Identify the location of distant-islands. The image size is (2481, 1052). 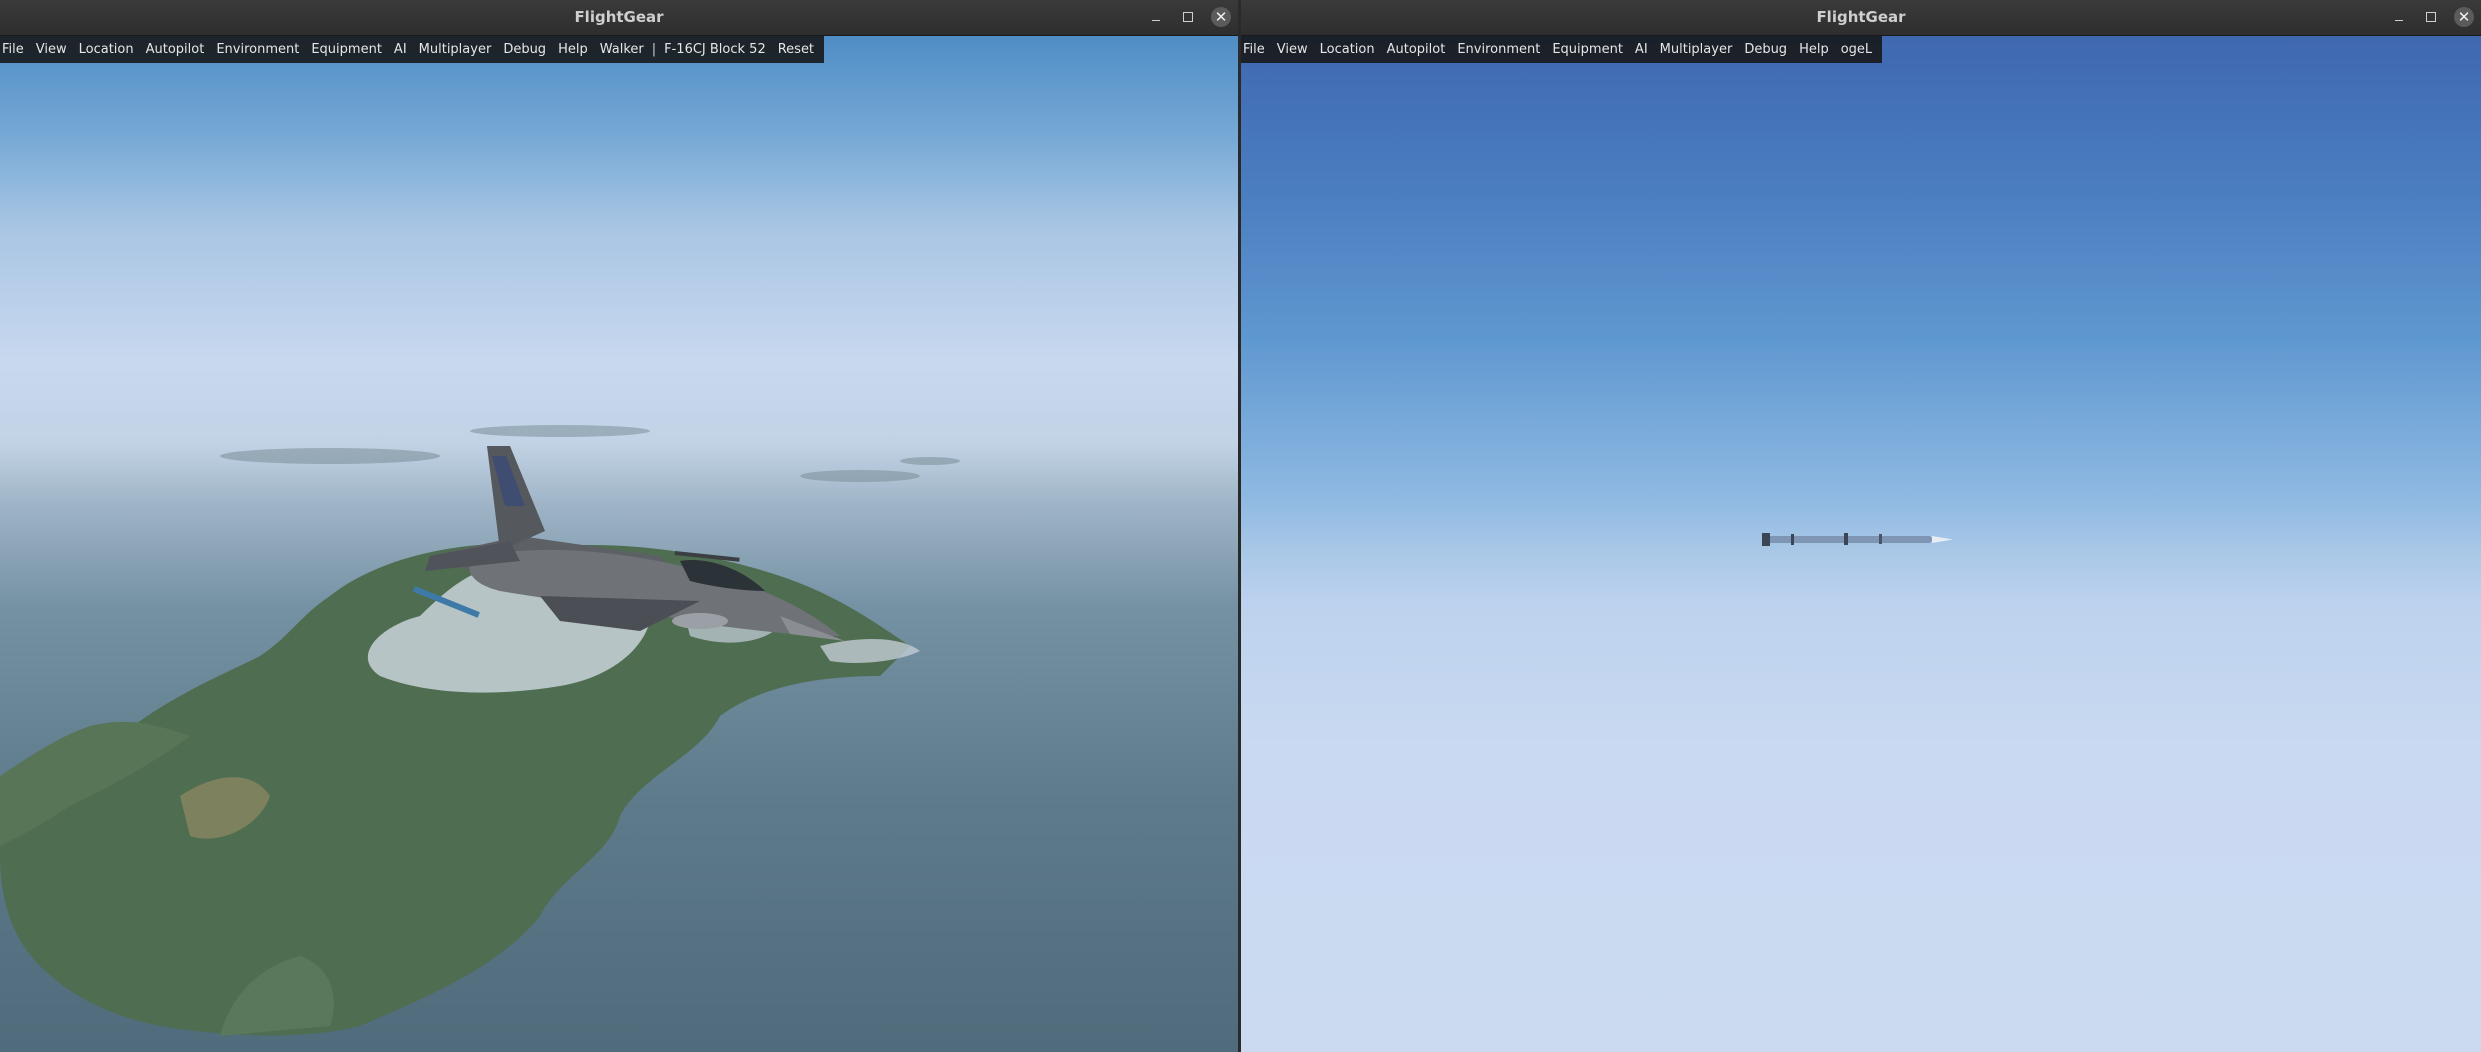
(590, 453).